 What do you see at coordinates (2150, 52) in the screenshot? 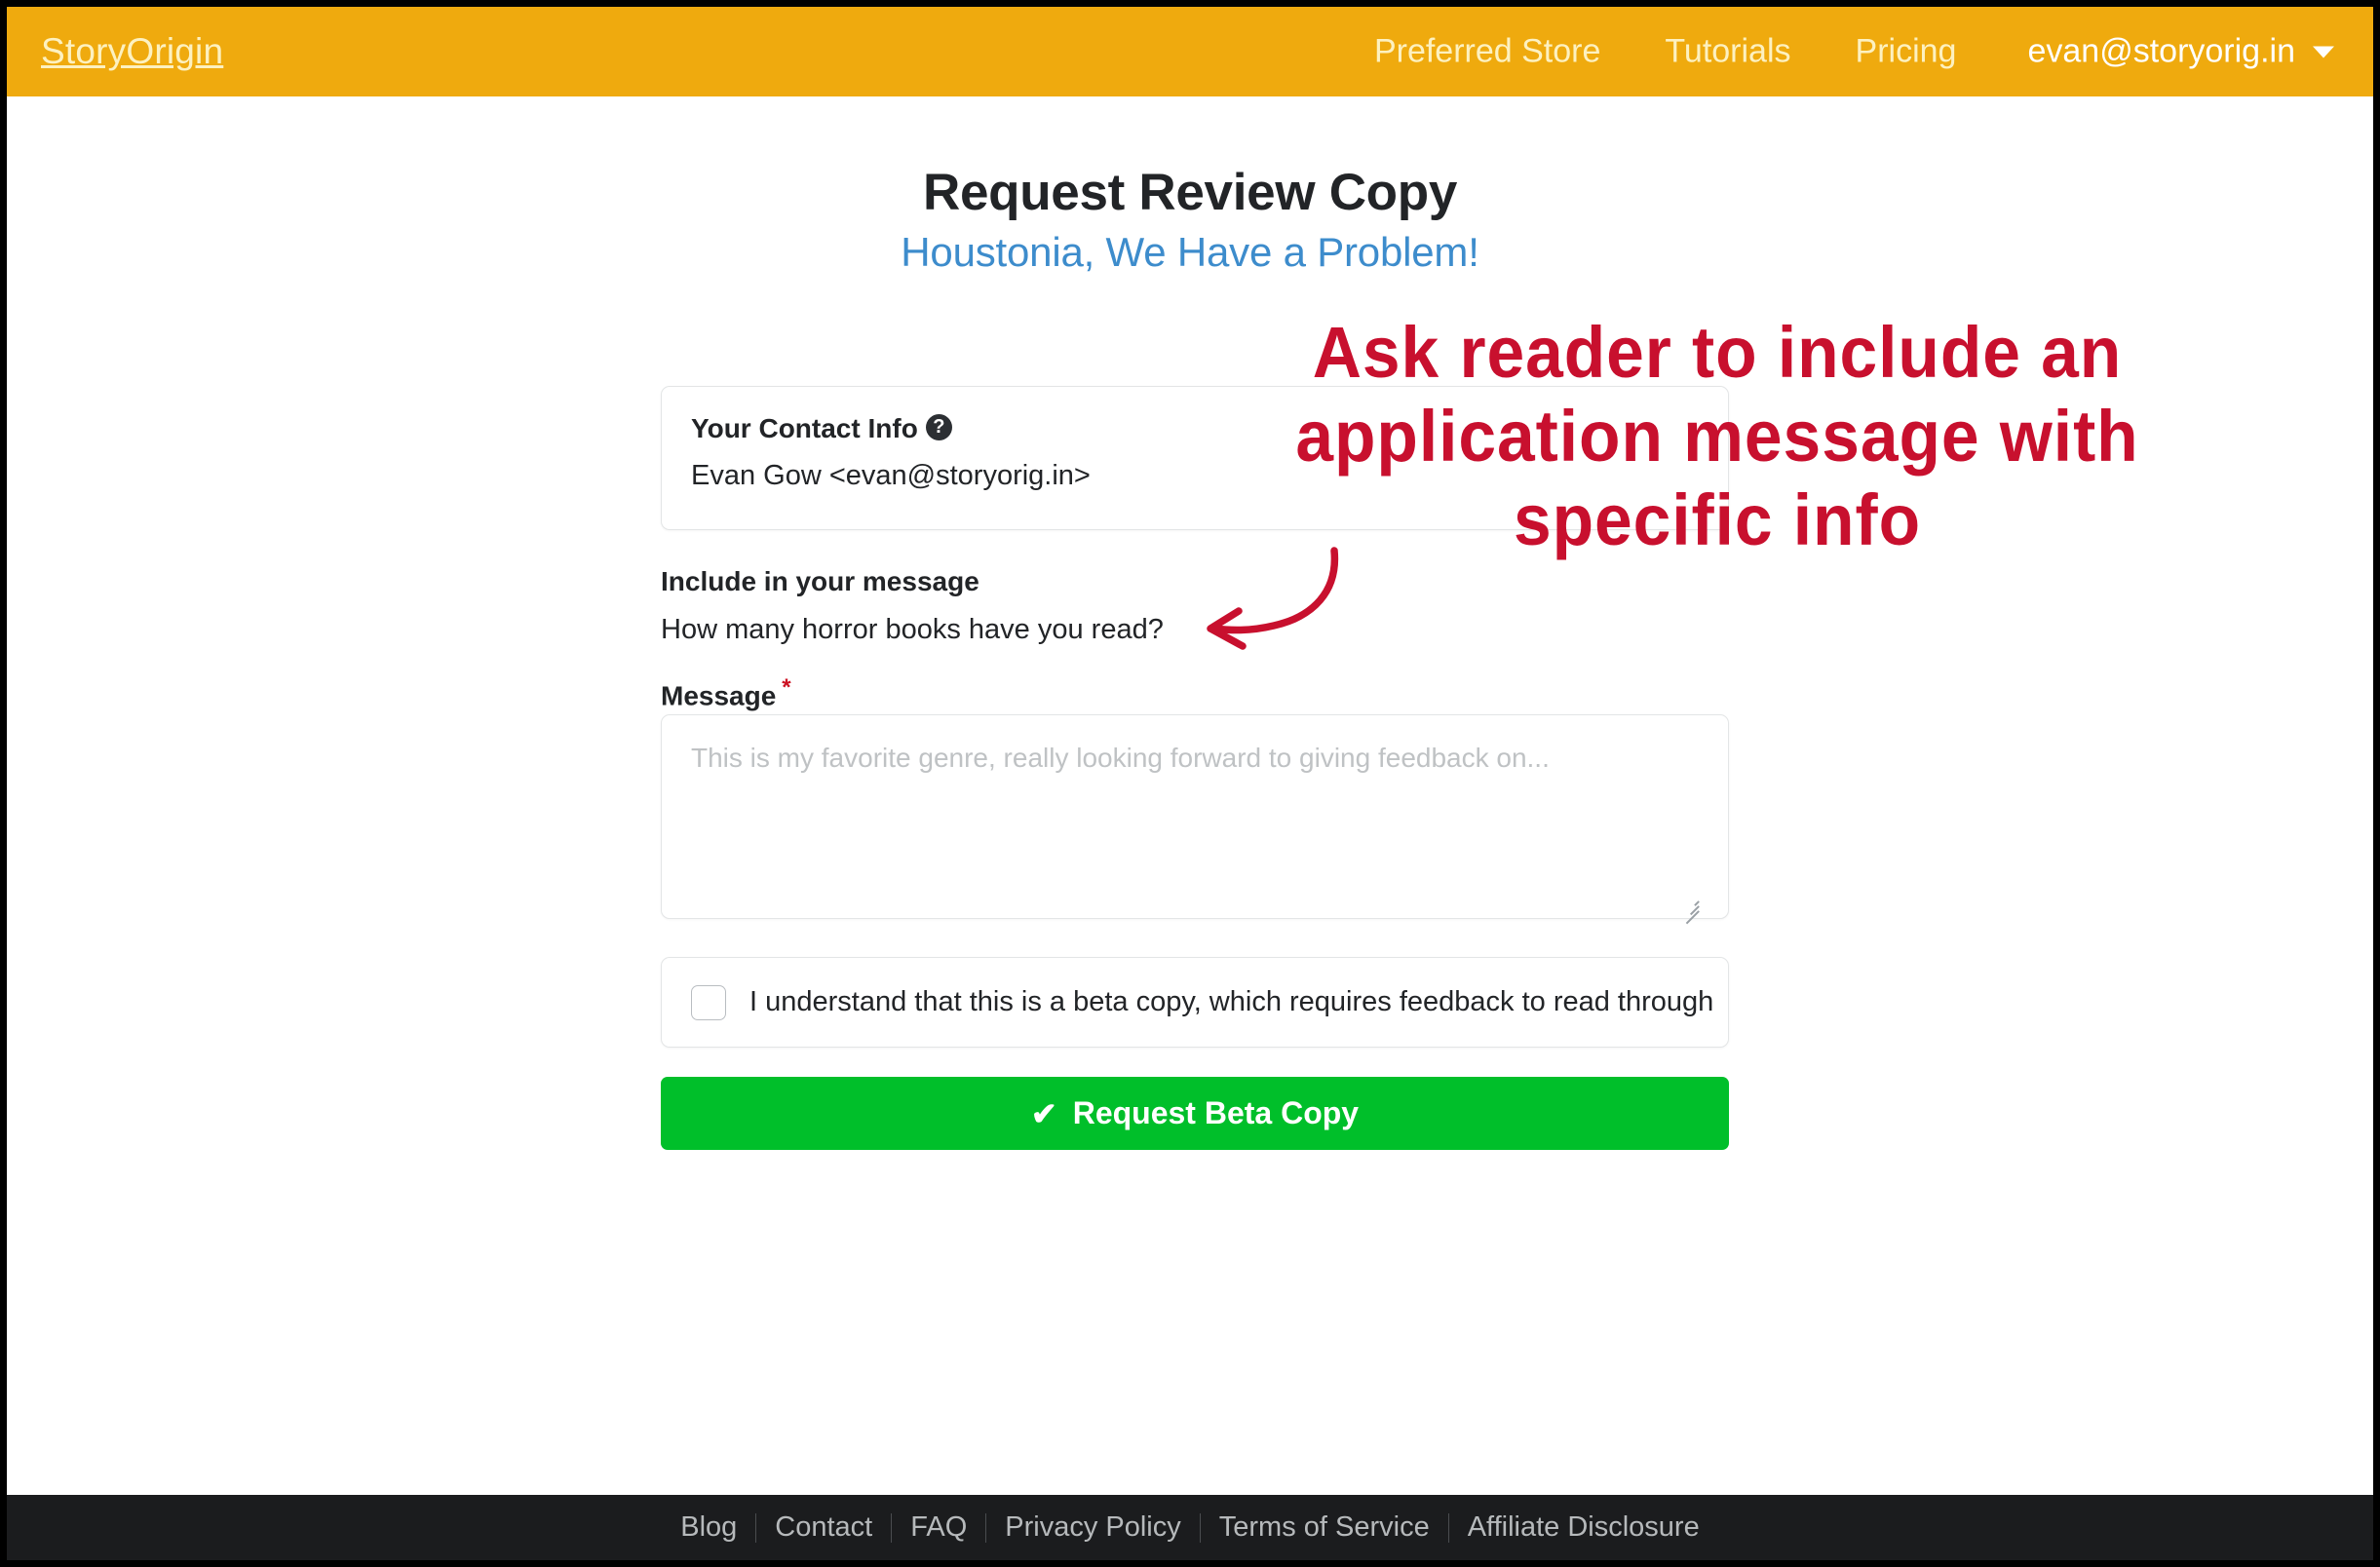
I see `account-menu-email: evan@storyorig.in` at bounding box center [2150, 52].